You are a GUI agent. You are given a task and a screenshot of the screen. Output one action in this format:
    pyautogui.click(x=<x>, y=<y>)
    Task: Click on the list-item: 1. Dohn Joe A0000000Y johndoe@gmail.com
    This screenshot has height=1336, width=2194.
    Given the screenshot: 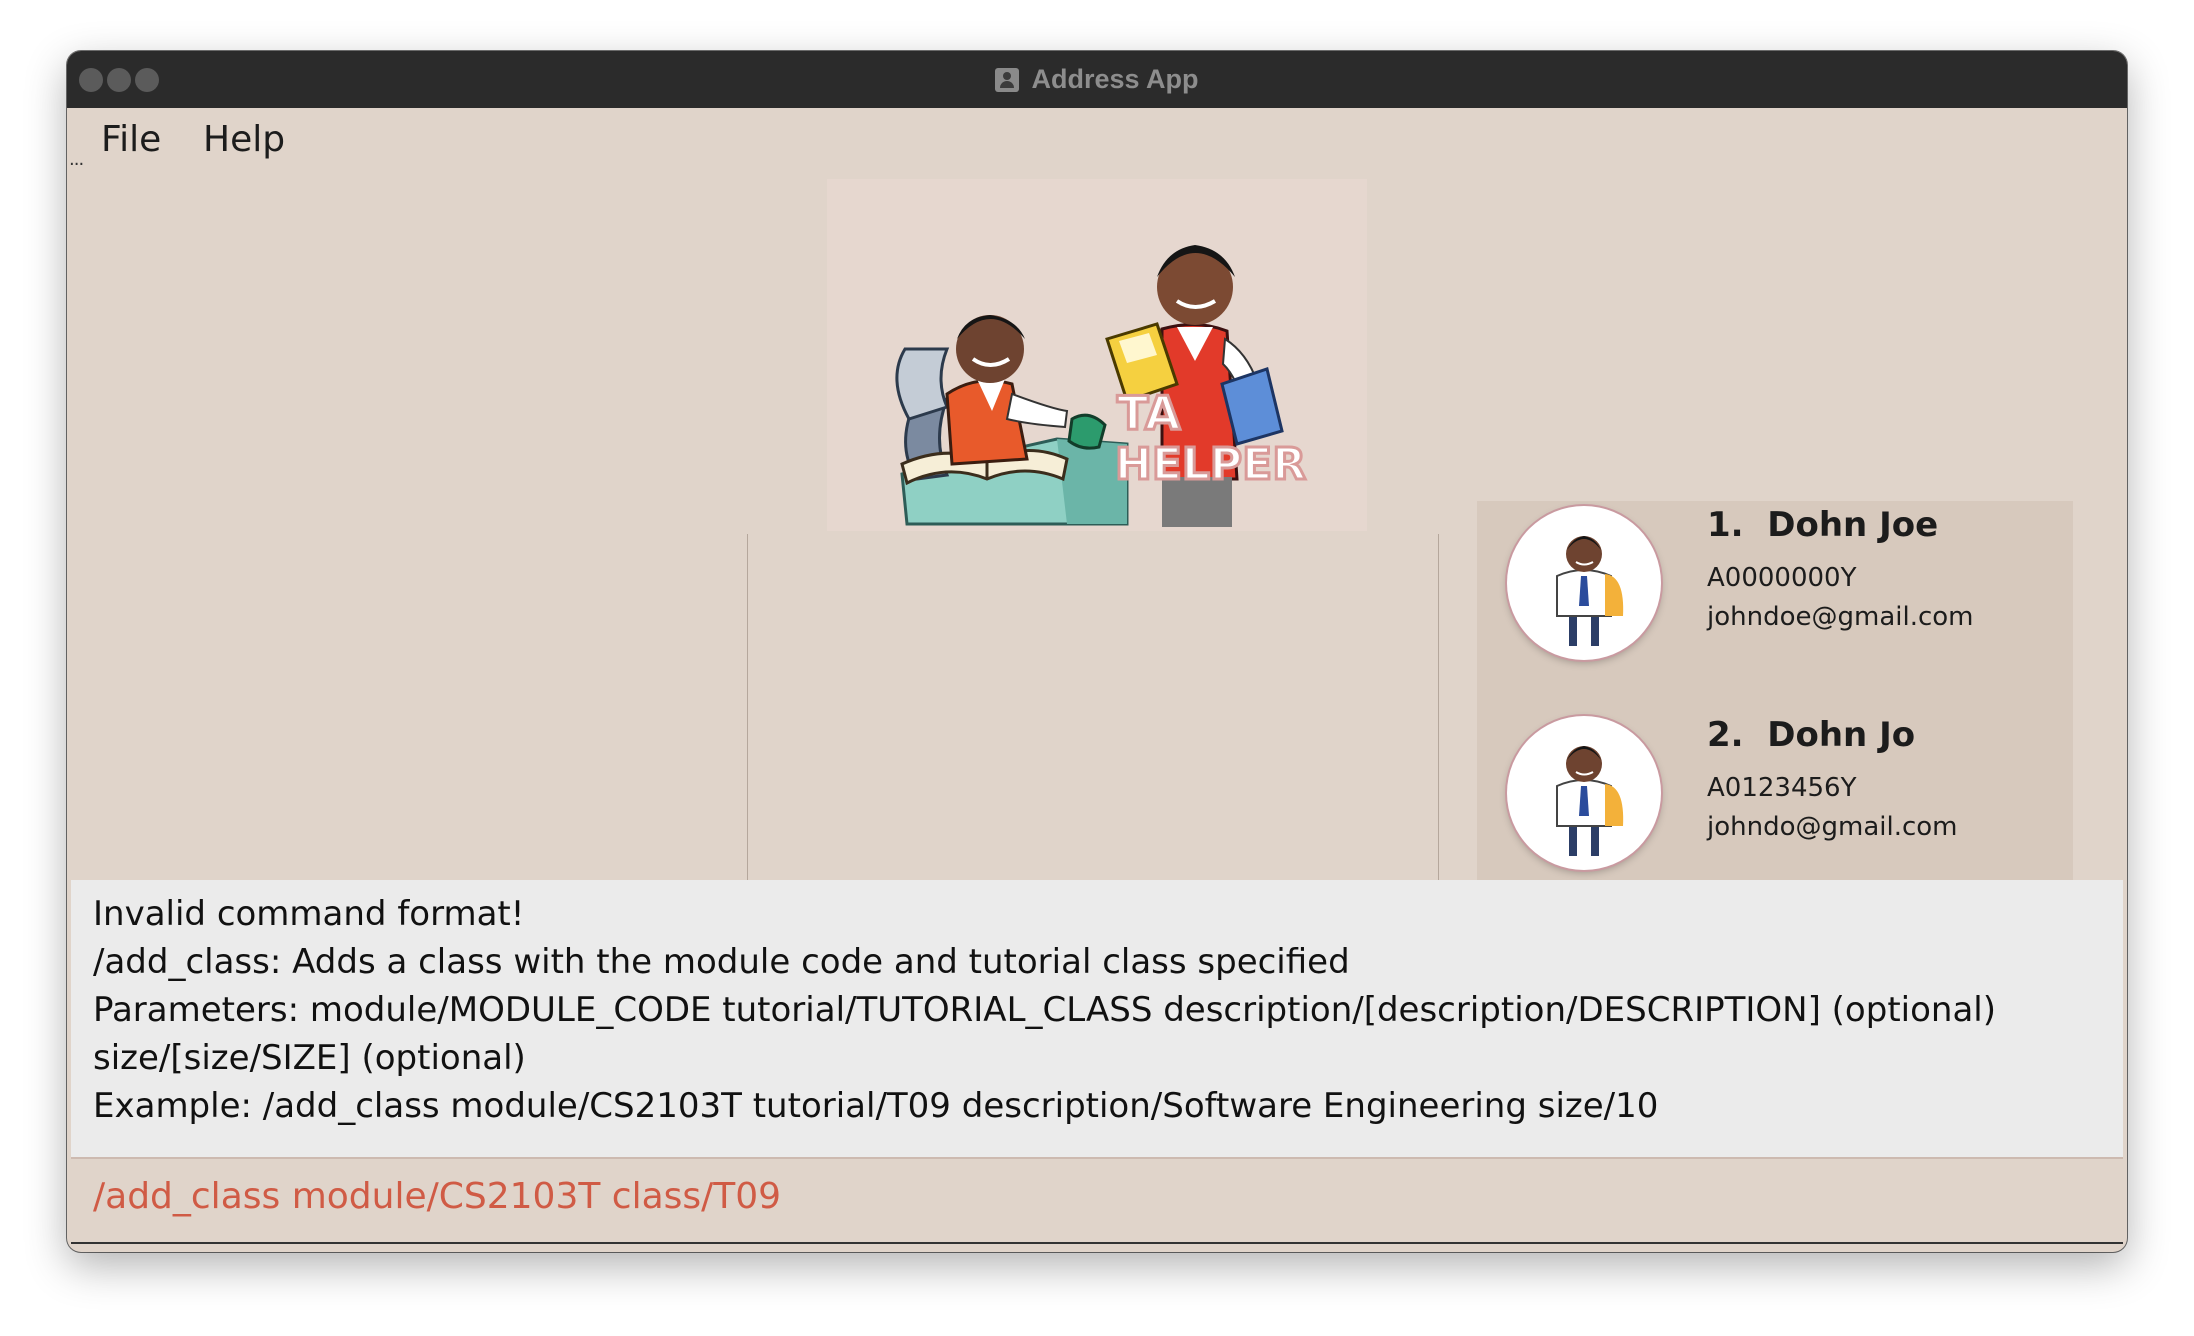 What is the action you would take?
    pyautogui.click(x=1775, y=586)
    